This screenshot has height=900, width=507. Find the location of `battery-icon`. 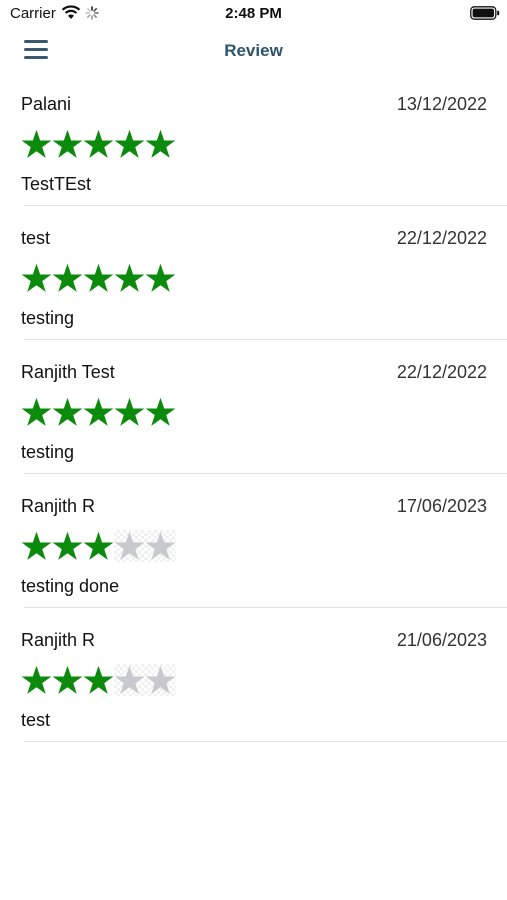

battery-icon is located at coordinates (485, 15).